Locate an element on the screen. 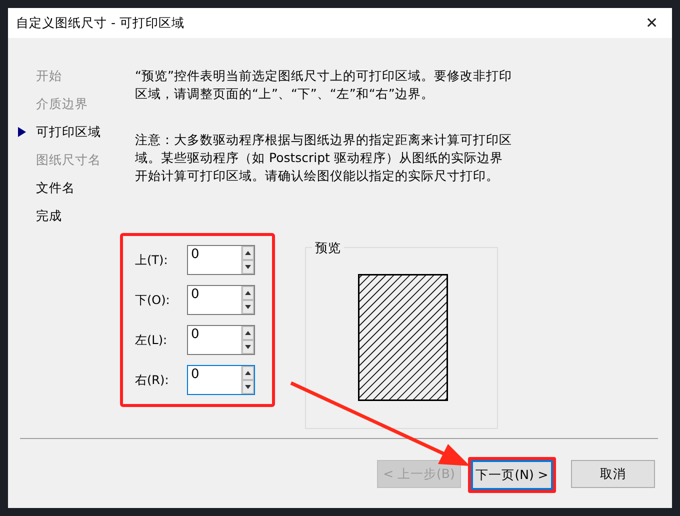 This screenshot has width=680, height=516. wizard-button: 下一页(N) > is located at coordinates (512, 475).